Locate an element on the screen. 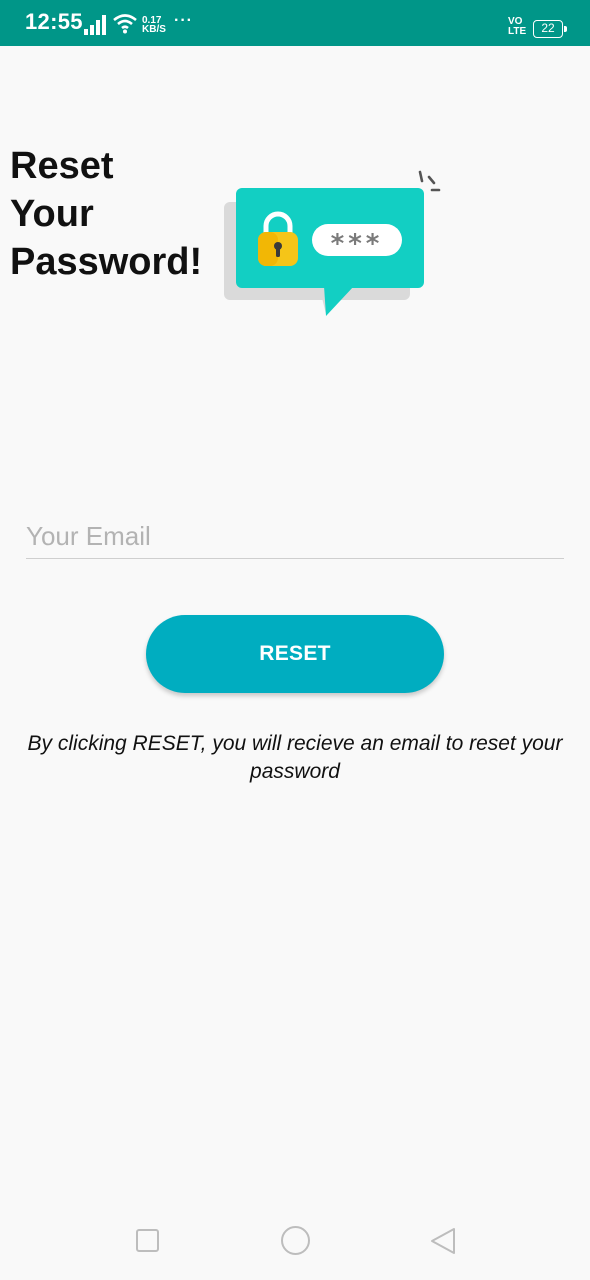 This screenshot has height=1280, width=590. network-speed-unit: KB/S is located at coordinates (154, 29).